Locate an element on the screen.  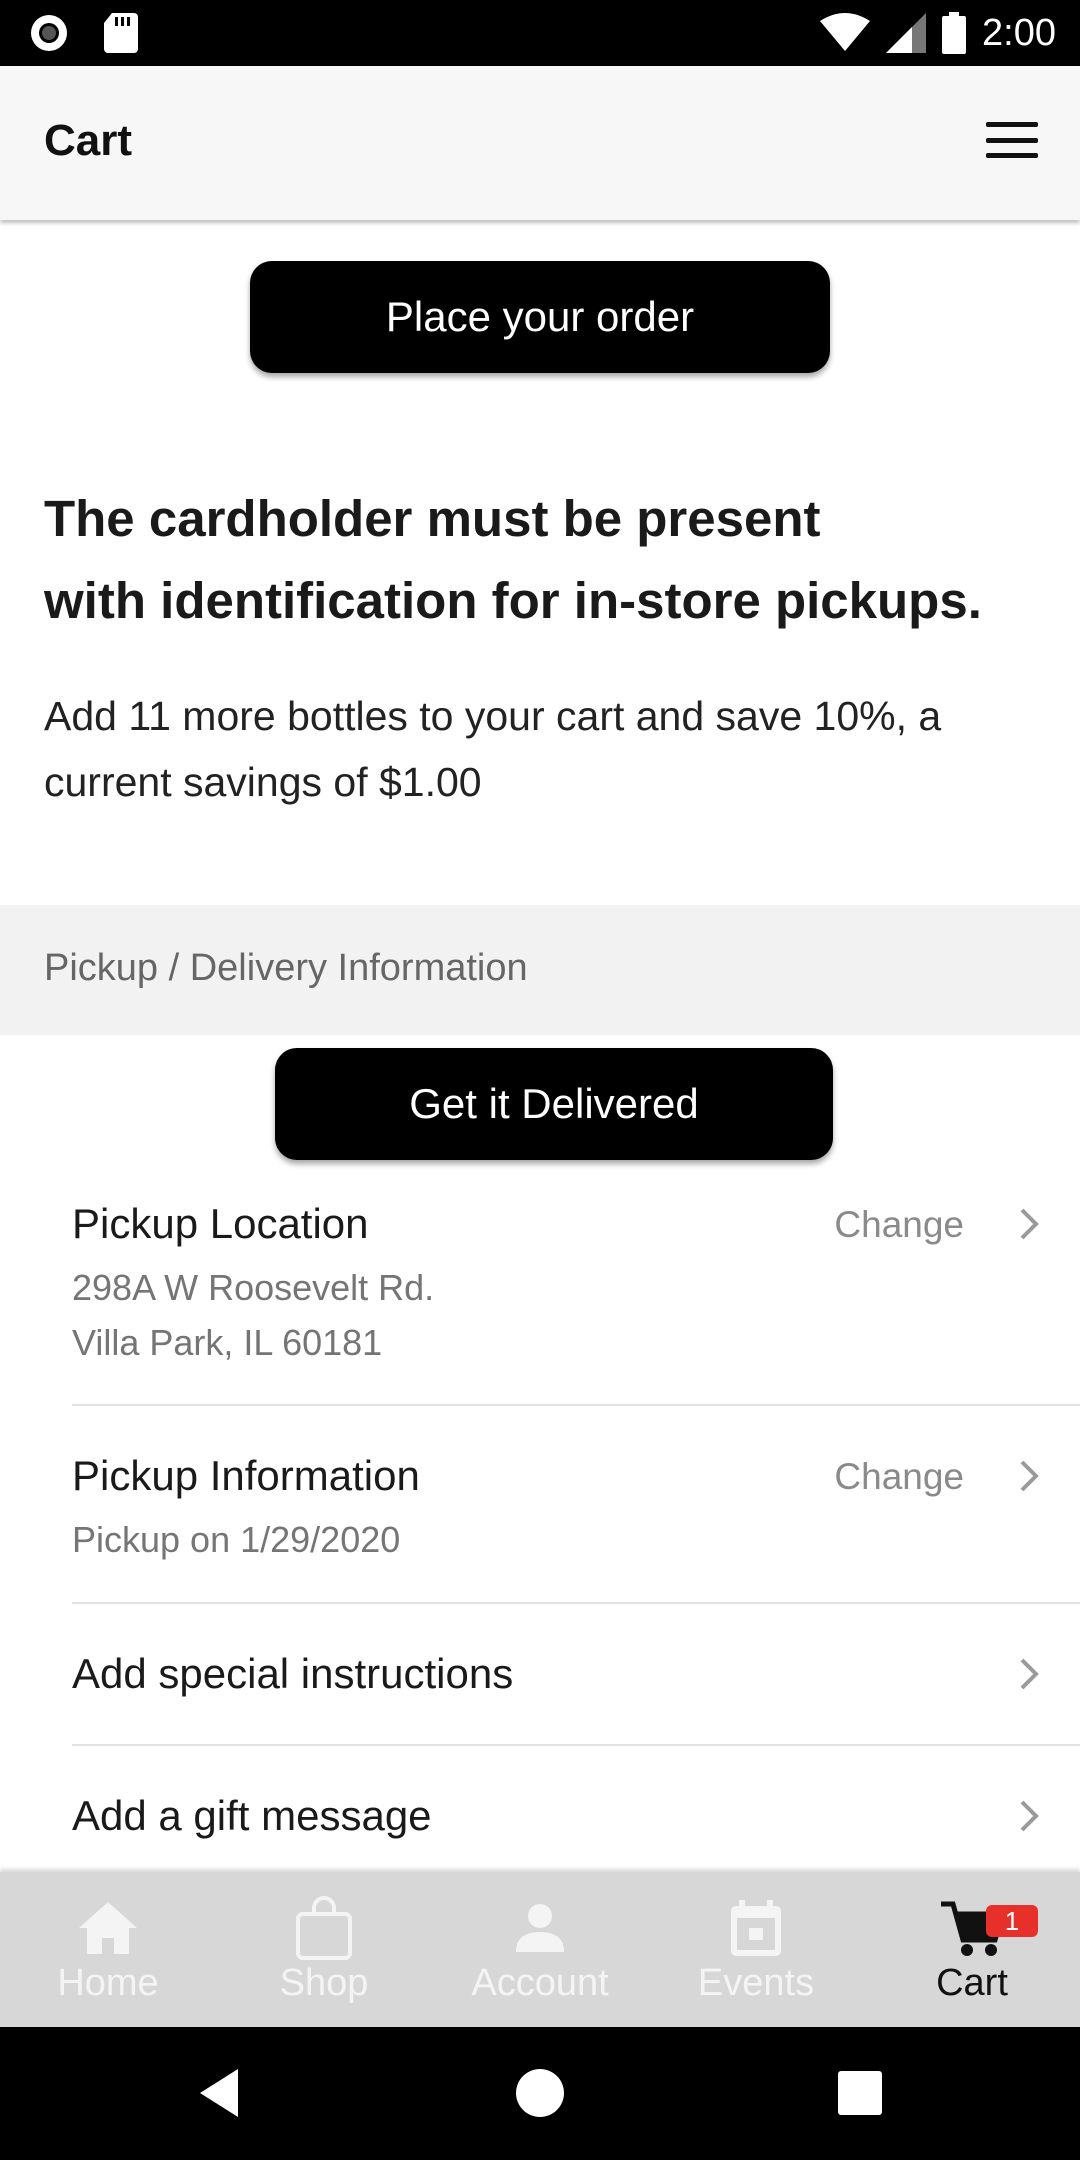
nav-cart: Cart is located at coordinates (972, 1949).